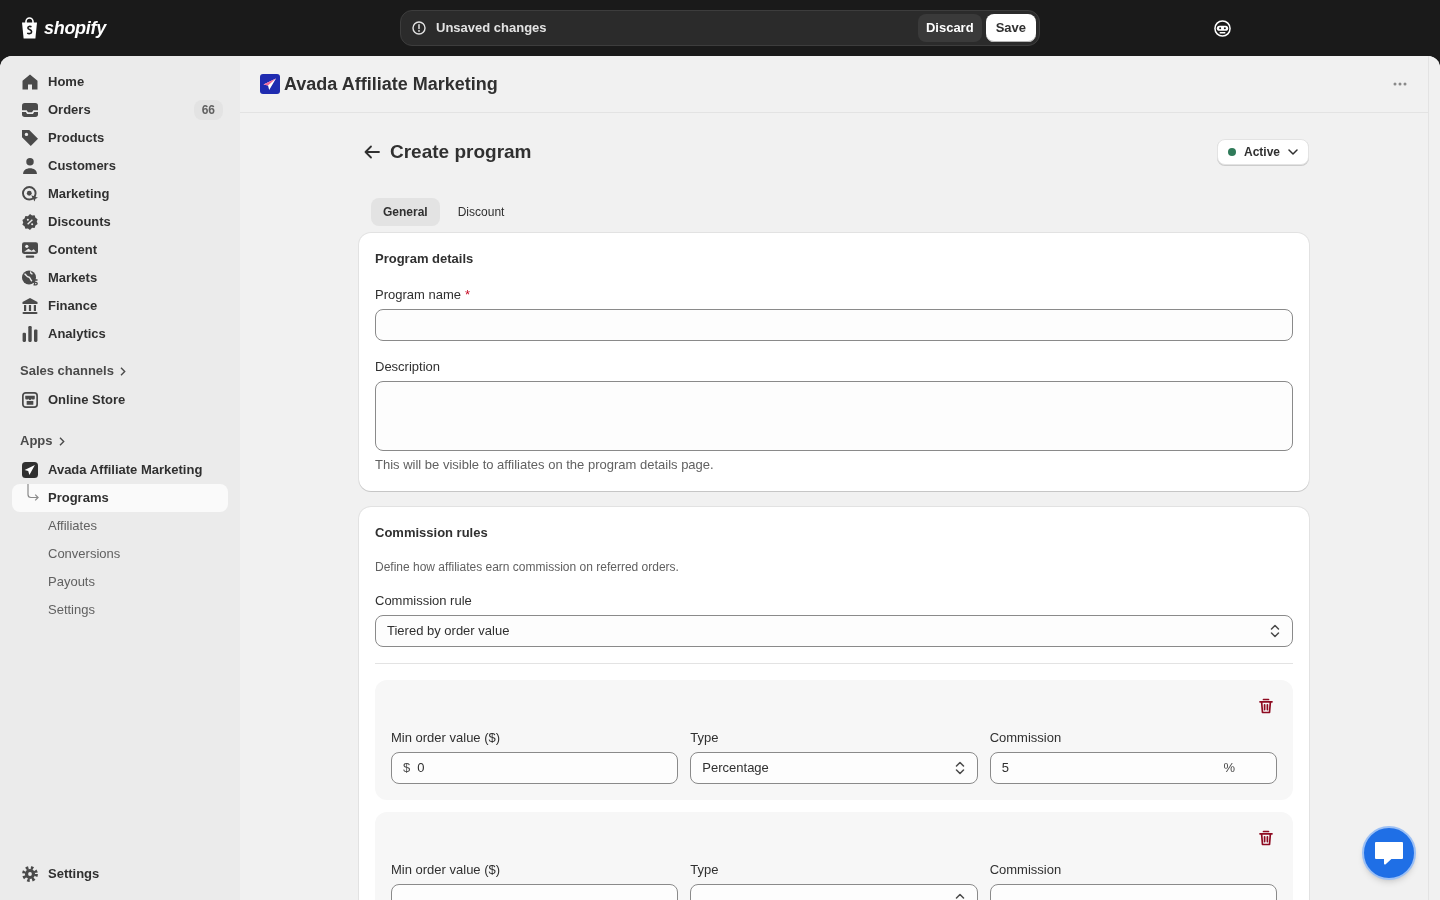 The width and height of the screenshot is (1440, 900). What do you see at coordinates (1400, 84) in the screenshot?
I see `ellipsis-icon` at bounding box center [1400, 84].